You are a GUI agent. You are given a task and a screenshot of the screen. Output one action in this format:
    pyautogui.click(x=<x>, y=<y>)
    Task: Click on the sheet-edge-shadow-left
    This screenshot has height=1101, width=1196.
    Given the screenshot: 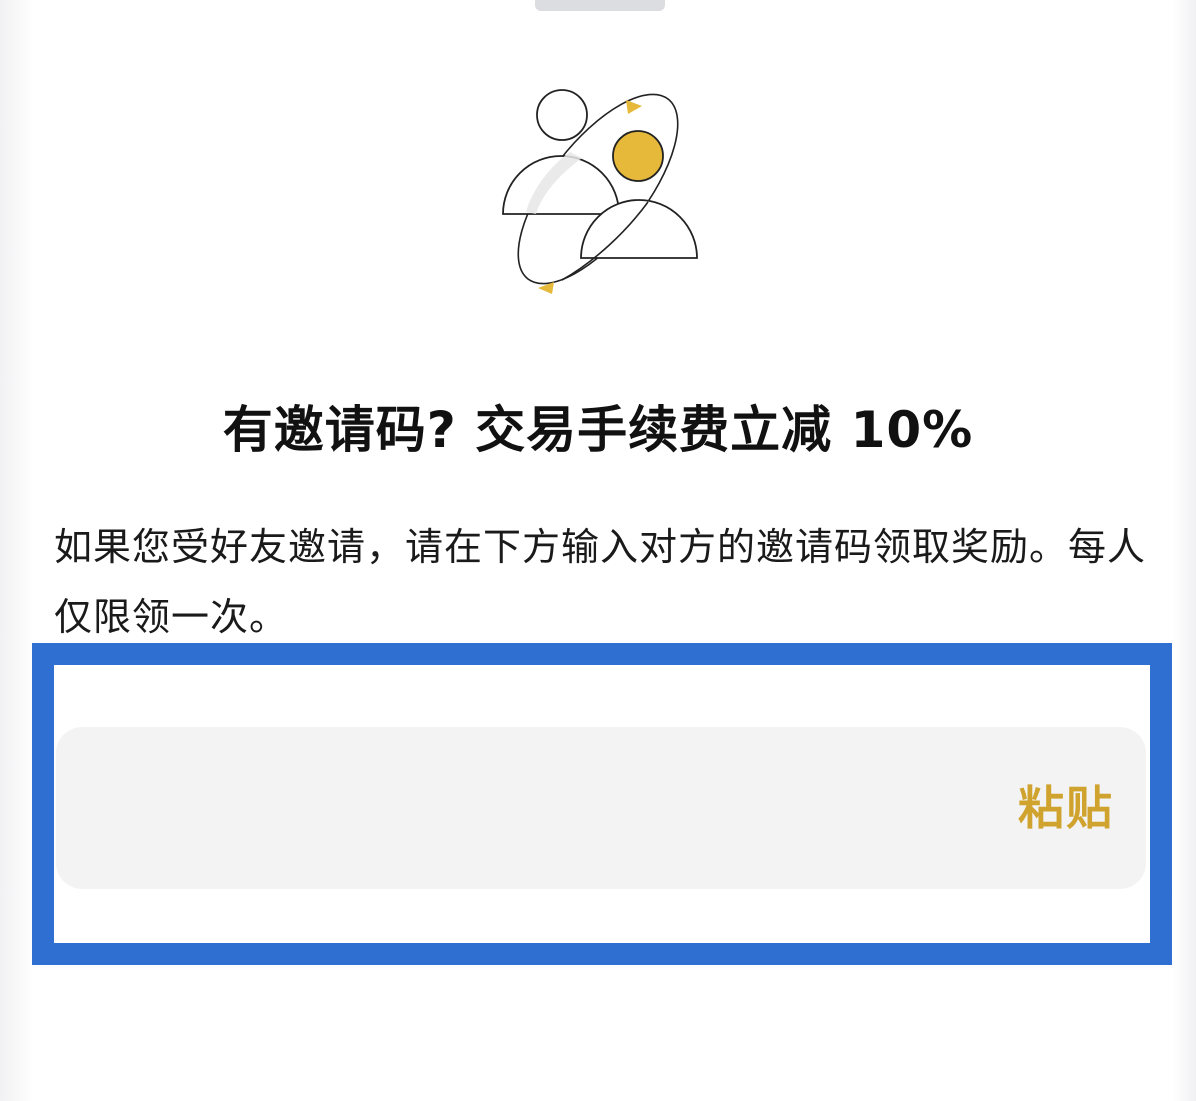 What is the action you would take?
    pyautogui.click(x=17, y=550)
    